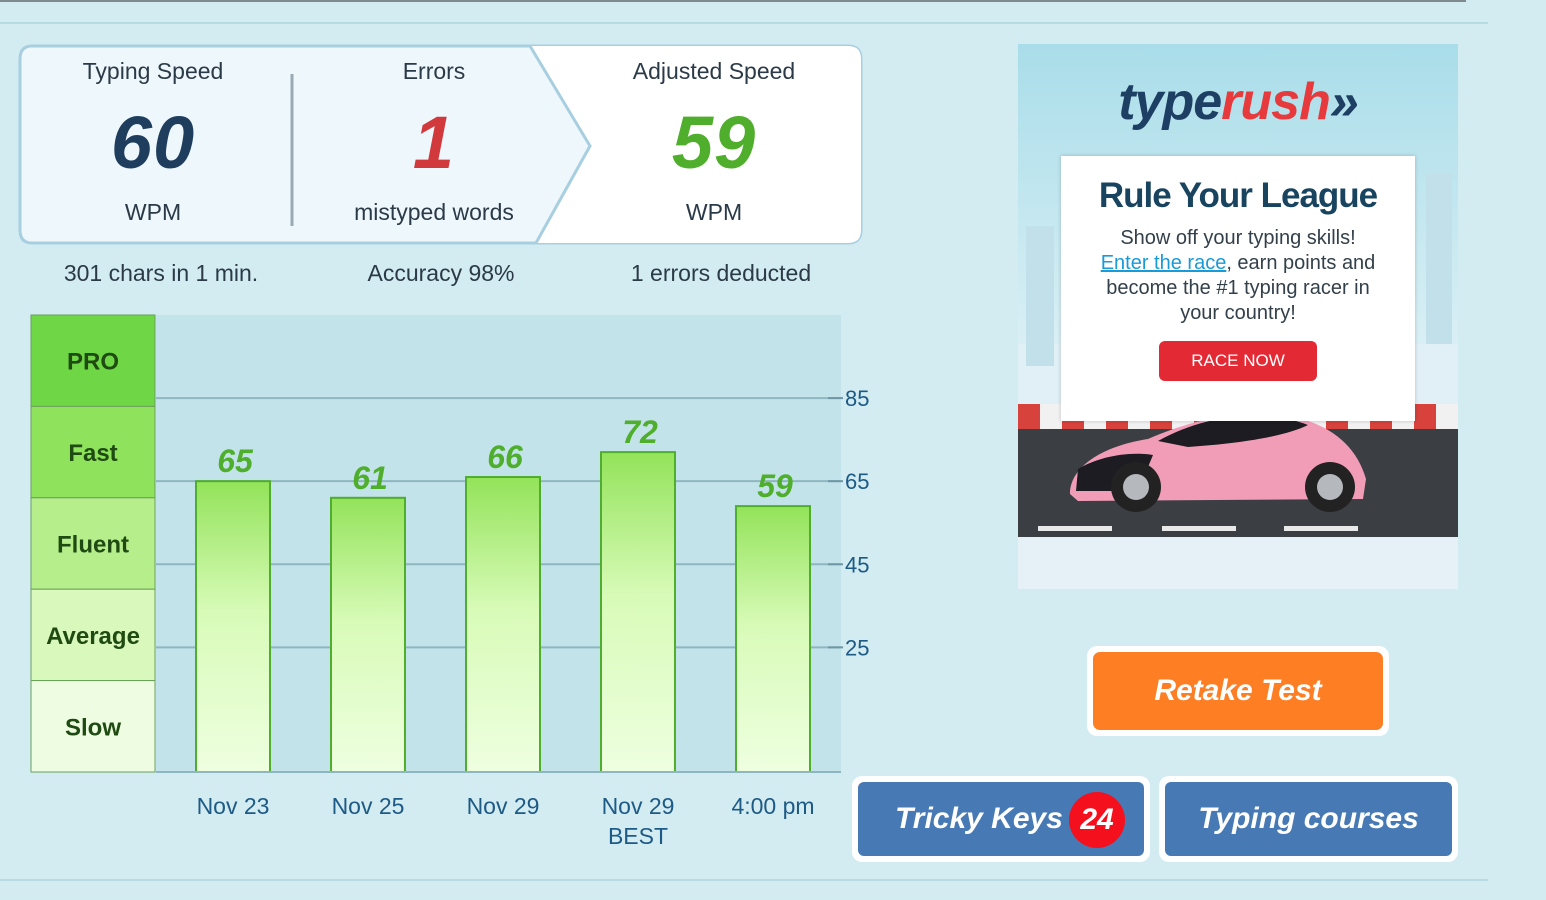 The width and height of the screenshot is (1546, 900). Describe the element at coordinates (1238, 102) in the screenshot. I see `typerush-logo: typerush»` at that location.